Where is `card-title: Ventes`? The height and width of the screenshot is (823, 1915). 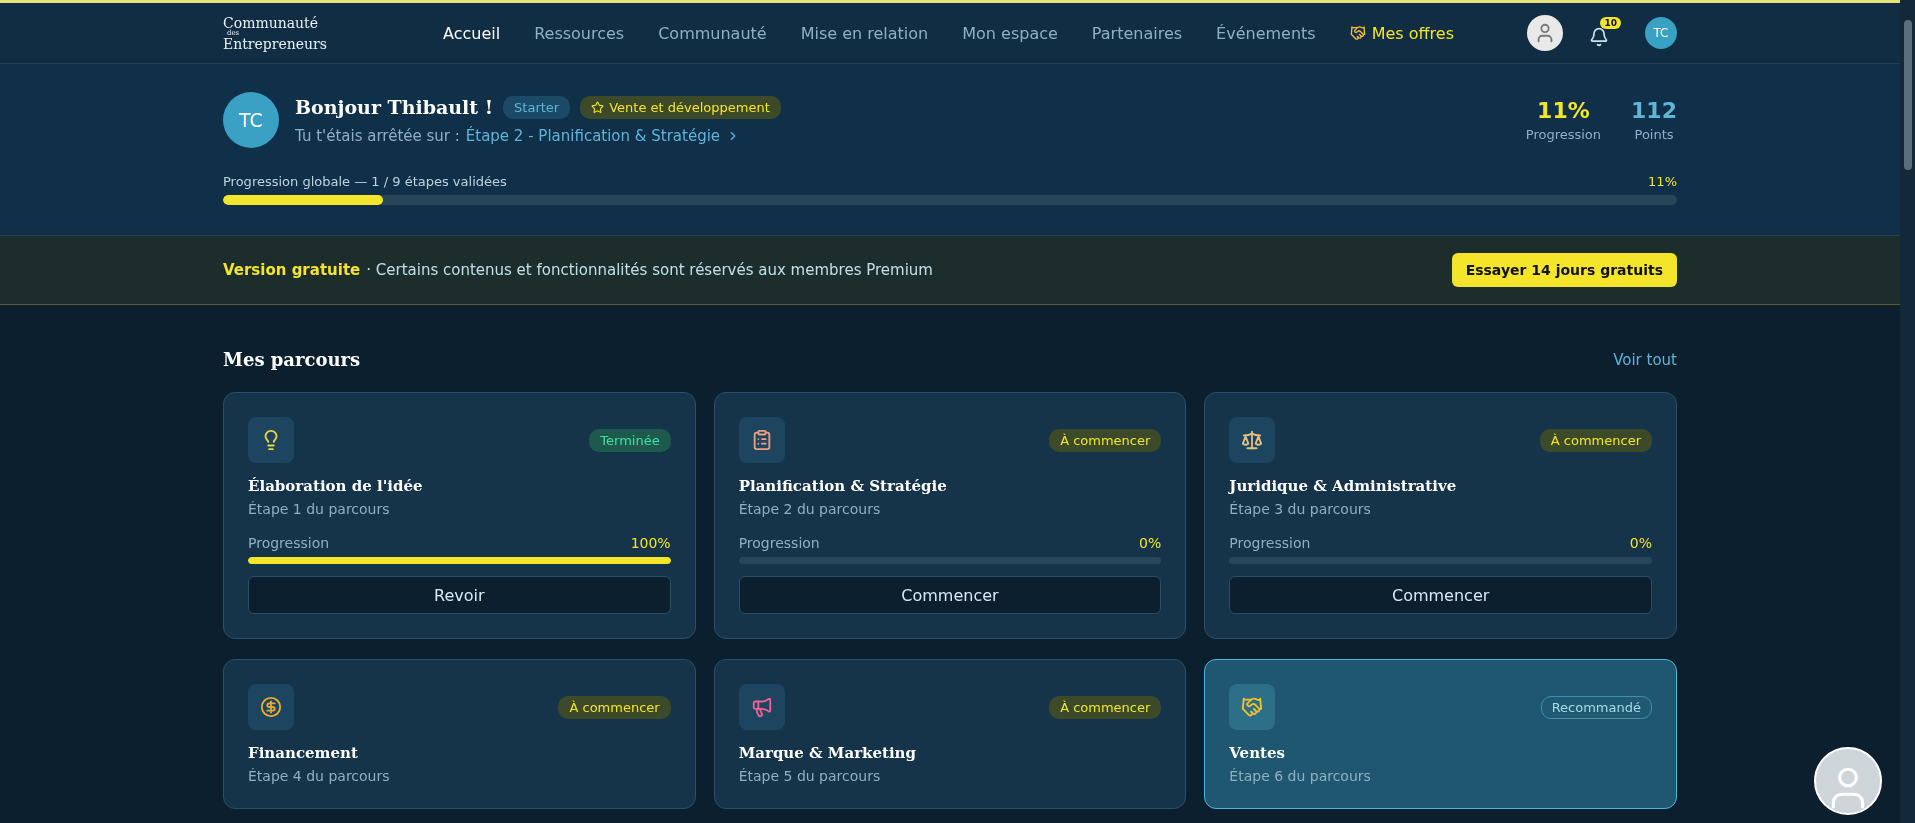
card-title: Ventes is located at coordinates (1257, 753).